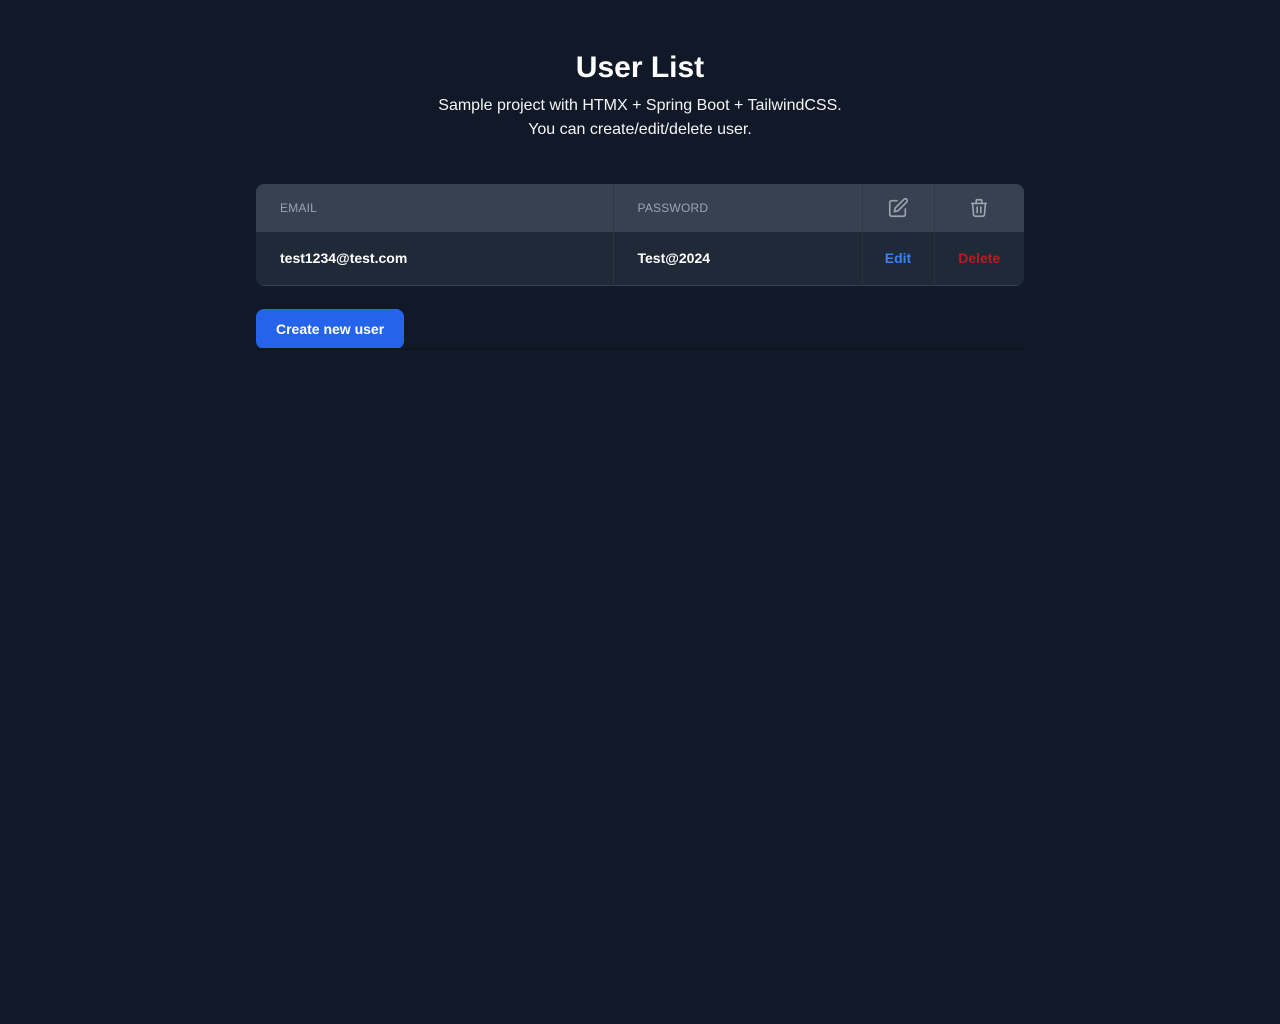 Image resolution: width=1280 pixels, height=1024 pixels. What do you see at coordinates (435, 208) in the screenshot?
I see `column-header-email: EMAIL` at bounding box center [435, 208].